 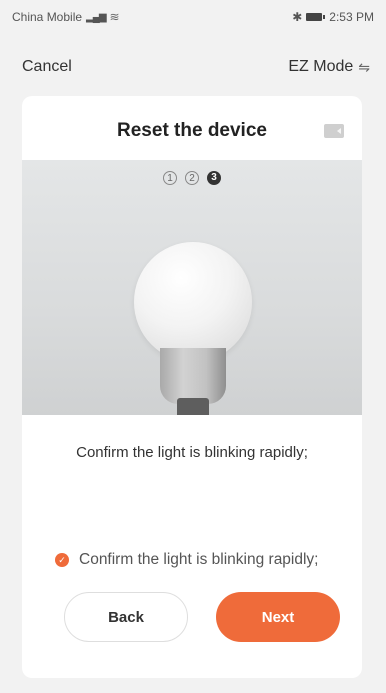 What do you see at coordinates (321, 66) in the screenshot?
I see `ez-mode-label: EZ Mode` at bounding box center [321, 66].